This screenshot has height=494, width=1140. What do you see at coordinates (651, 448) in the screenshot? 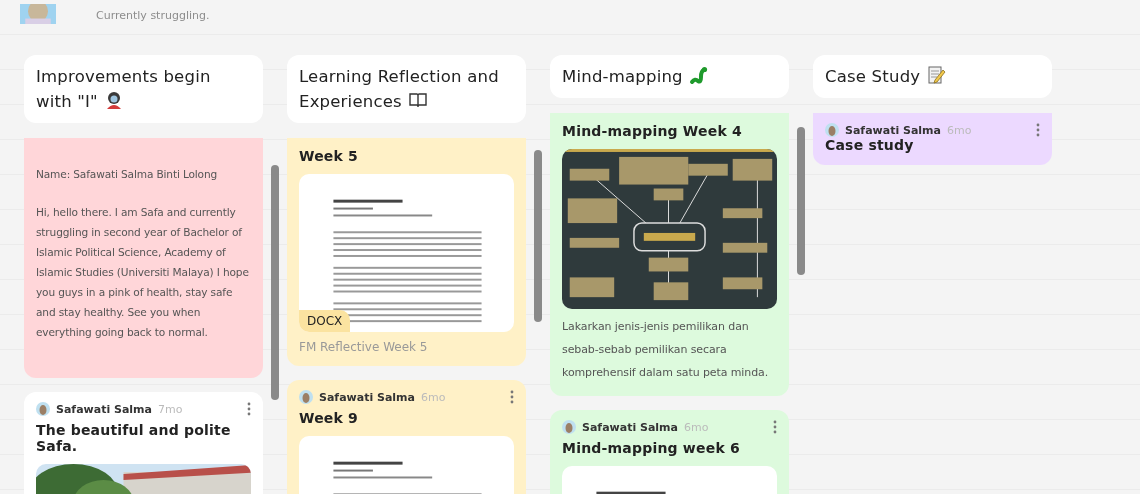
I see `post-title: Mind-mapping week 6` at bounding box center [651, 448].